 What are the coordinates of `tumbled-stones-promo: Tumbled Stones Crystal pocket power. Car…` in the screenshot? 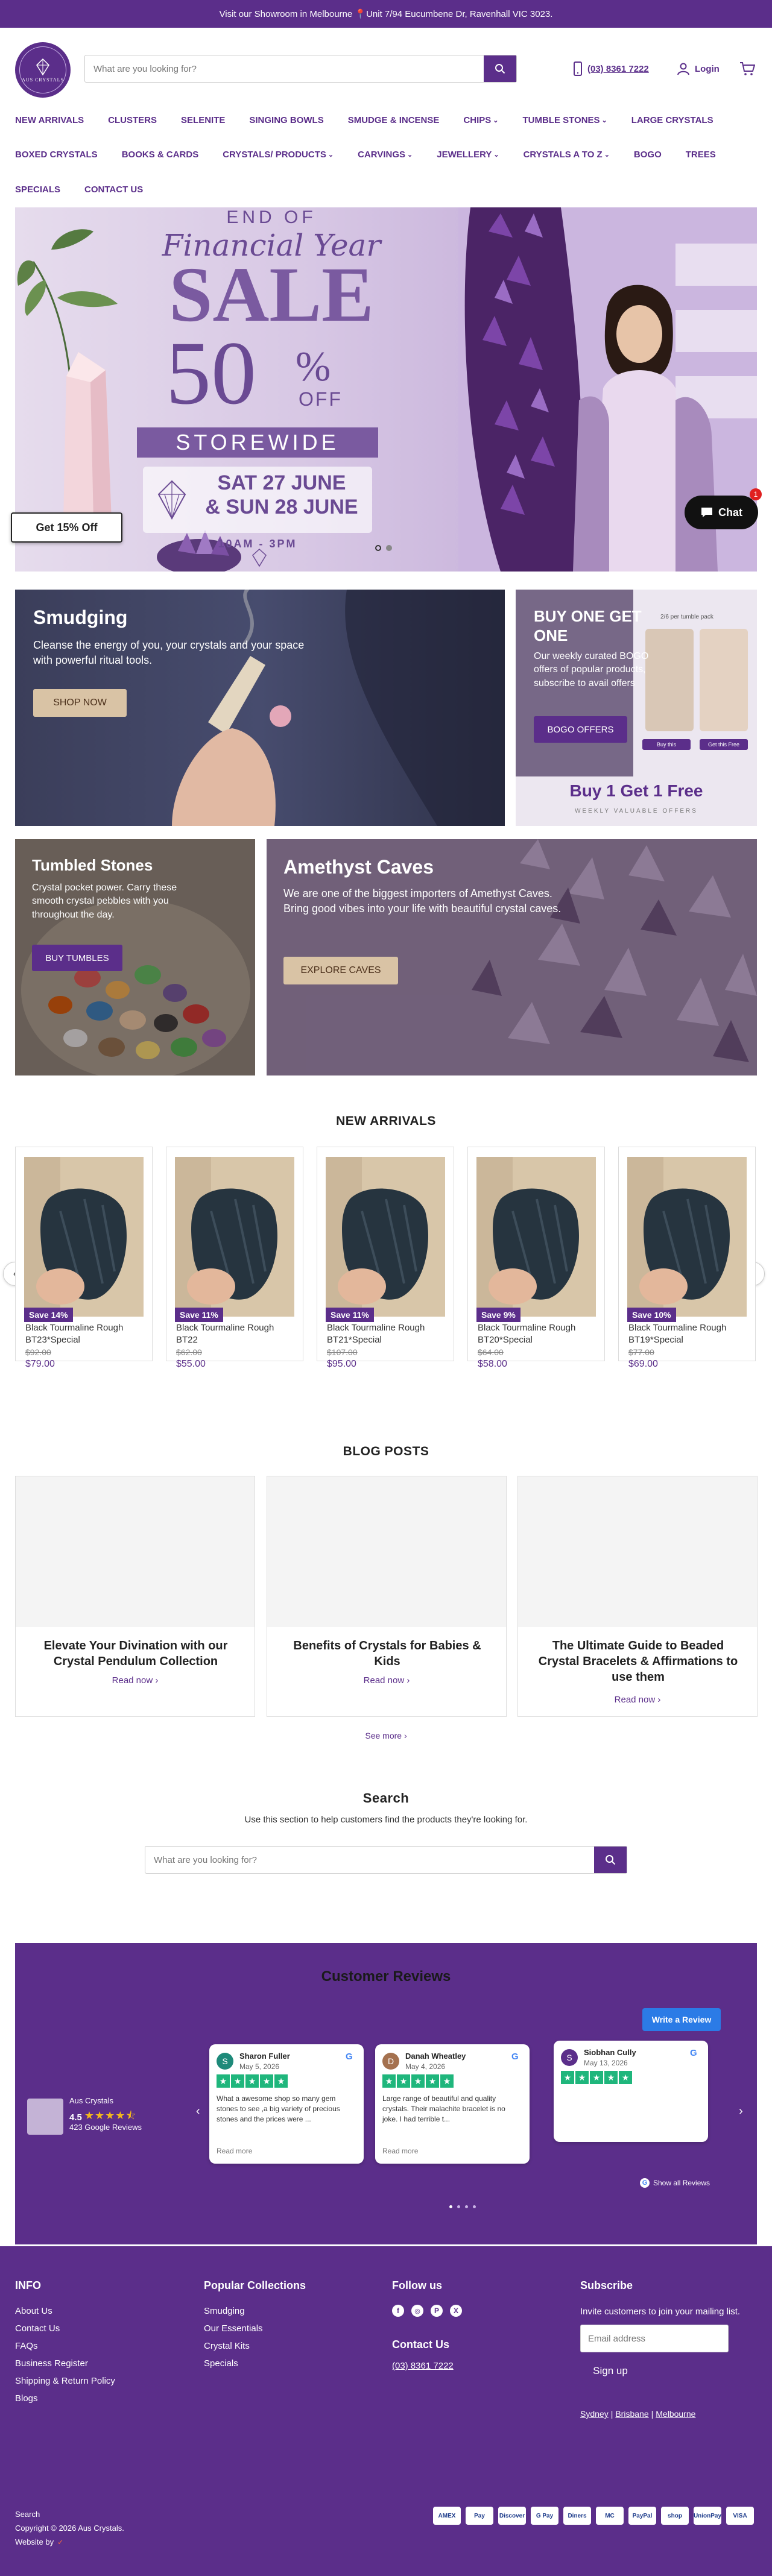 It's located at (135, 957).